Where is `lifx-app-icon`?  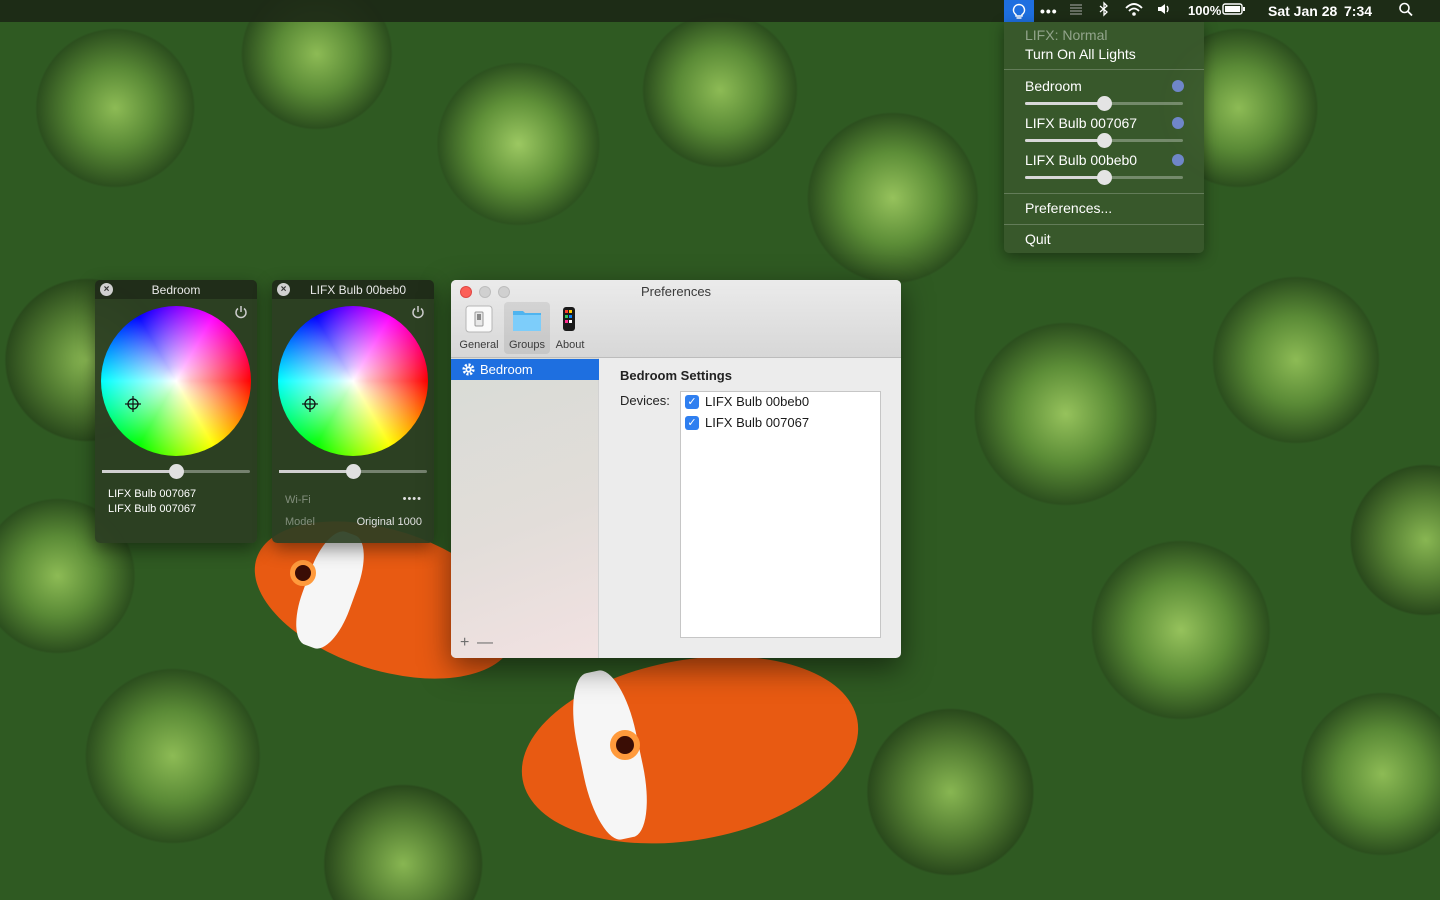
lifx-app-icon is located at coordinates (569, 319).